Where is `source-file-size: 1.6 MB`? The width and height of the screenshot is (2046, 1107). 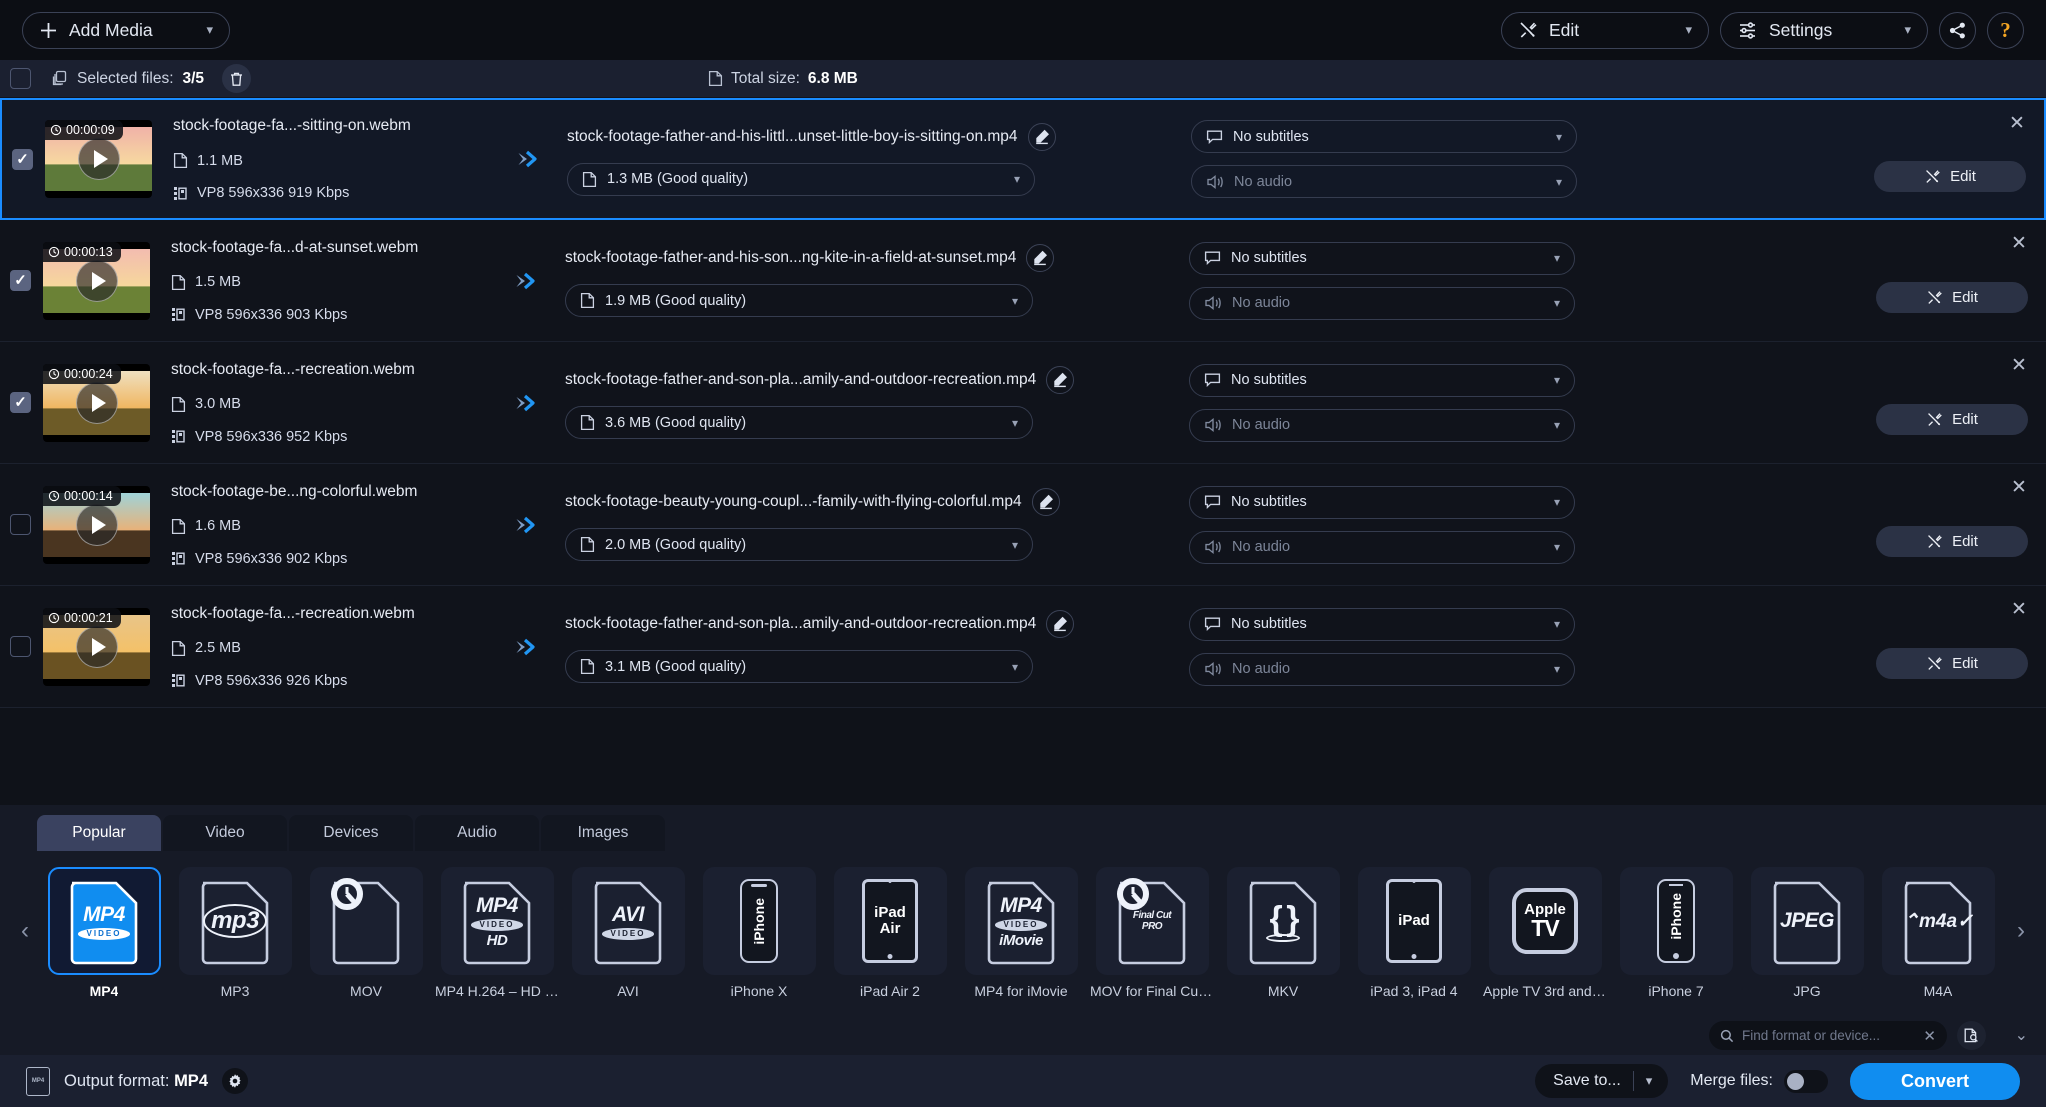 source-file-size: 1.6 MB is located at coordinates (330, 526).